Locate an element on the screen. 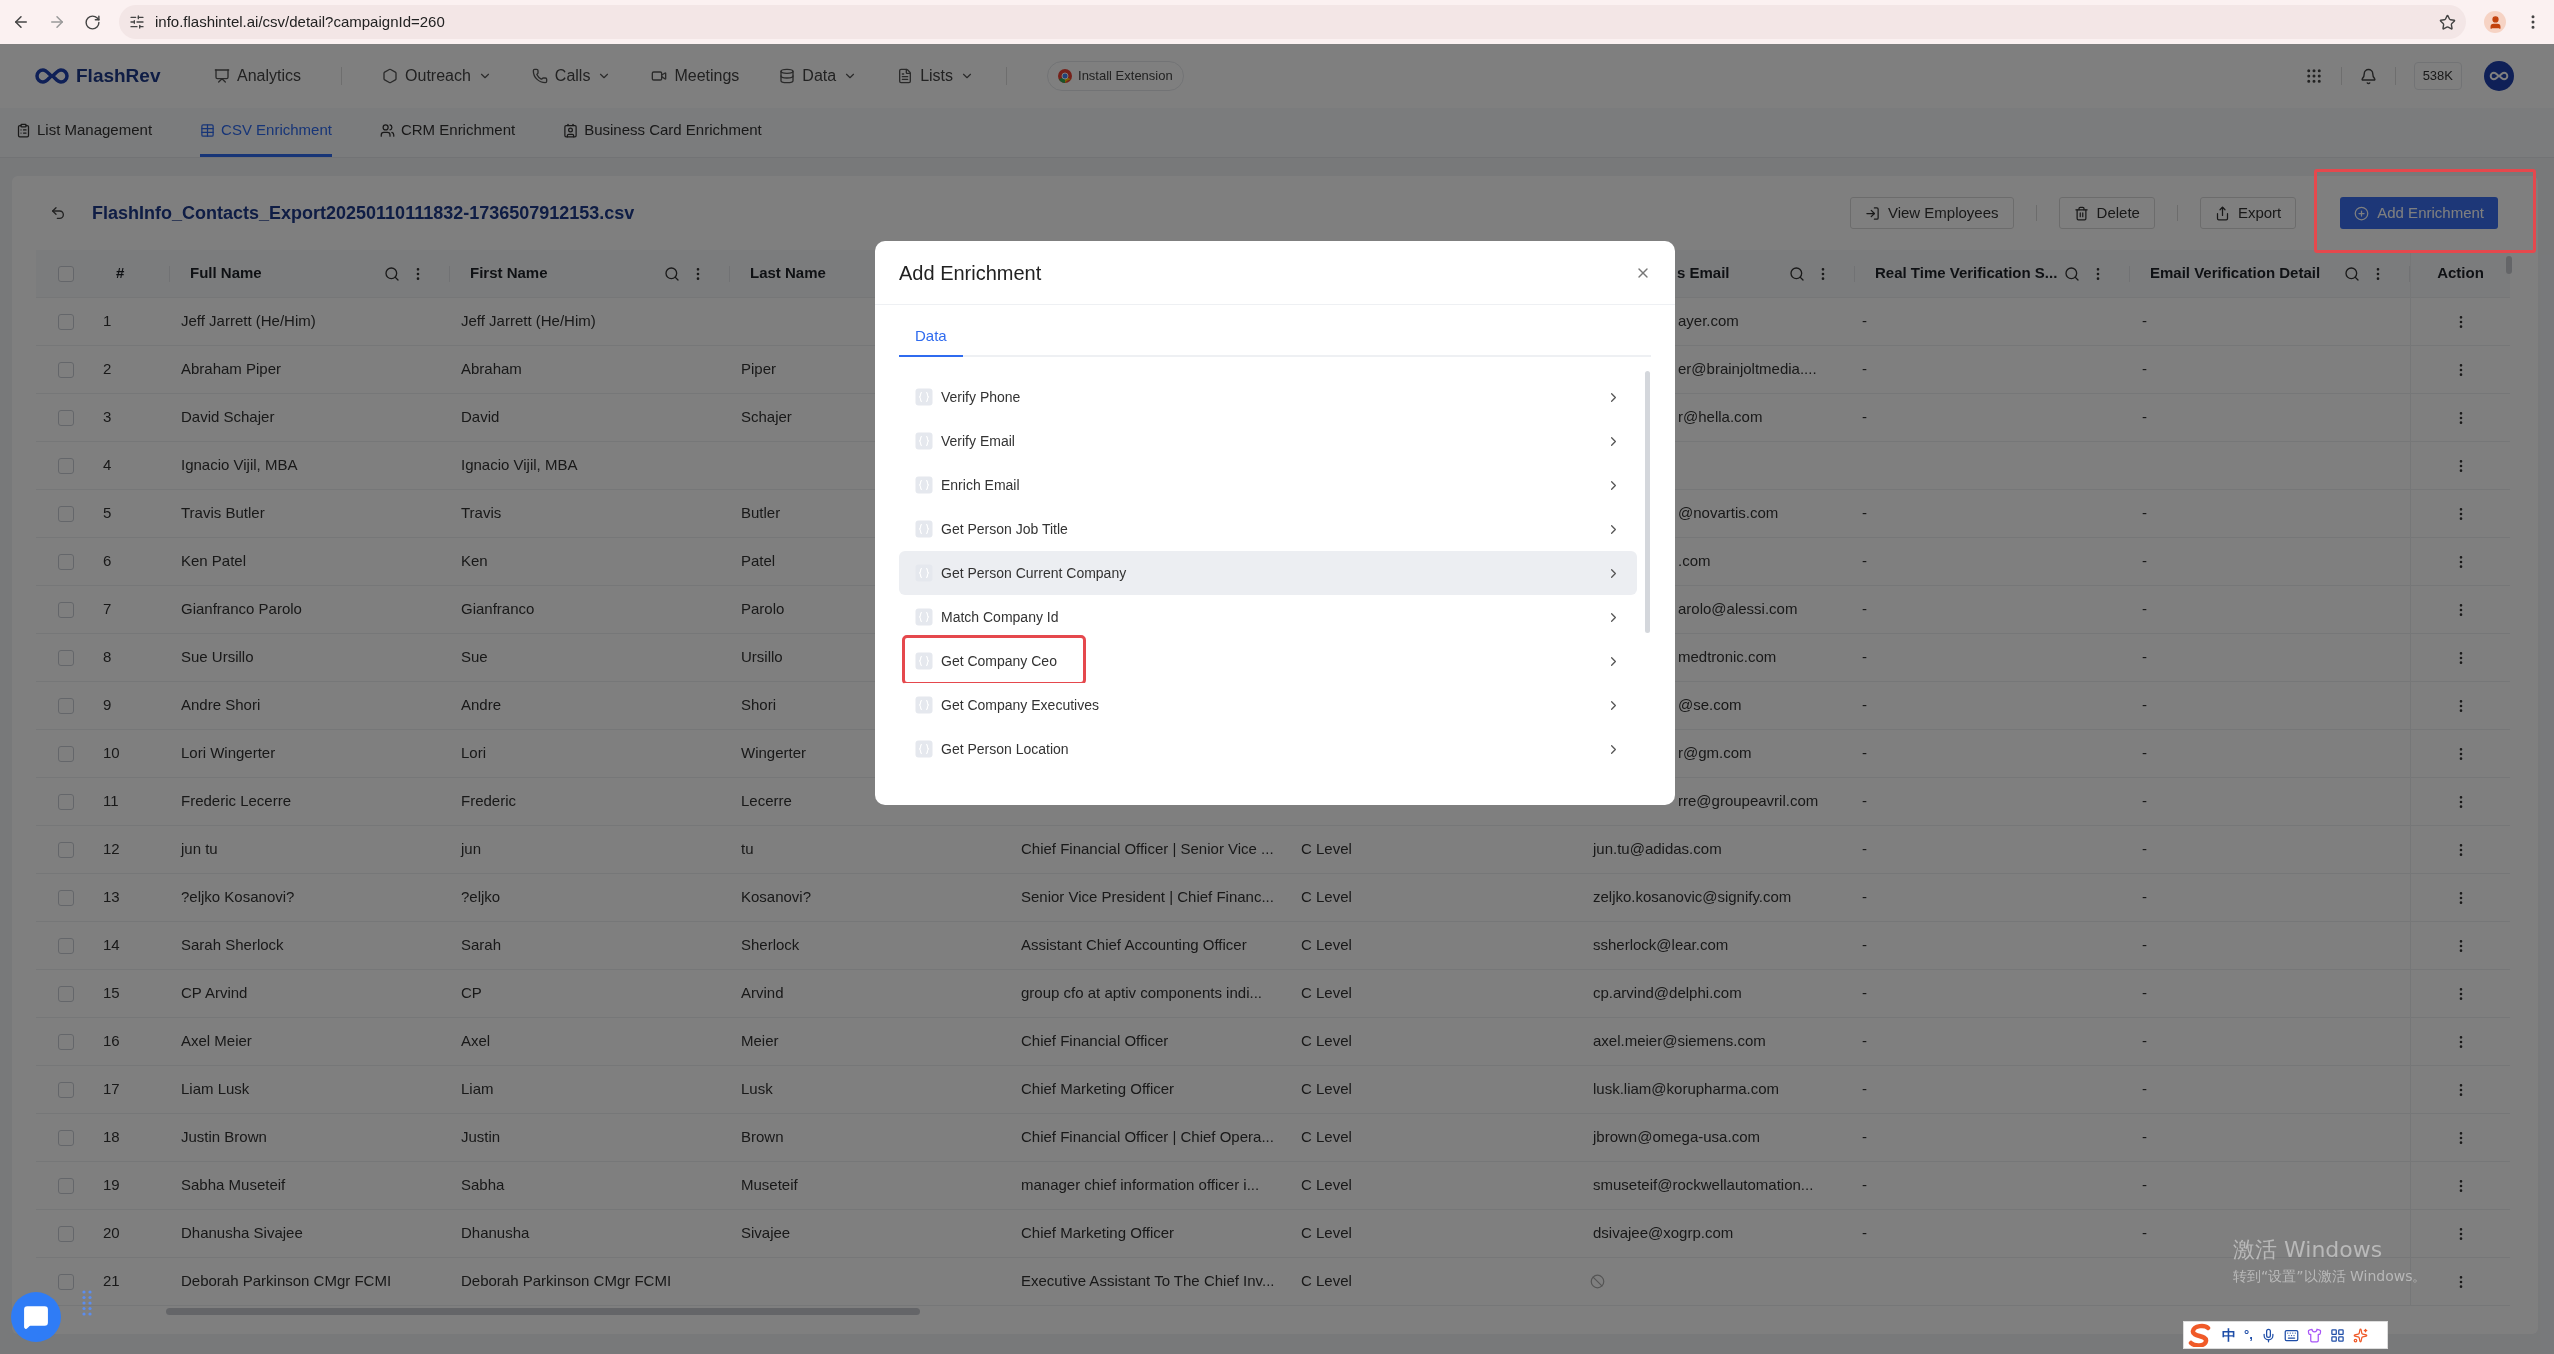  table-cell: r@gm.com is located at coordinates (1715, 753).